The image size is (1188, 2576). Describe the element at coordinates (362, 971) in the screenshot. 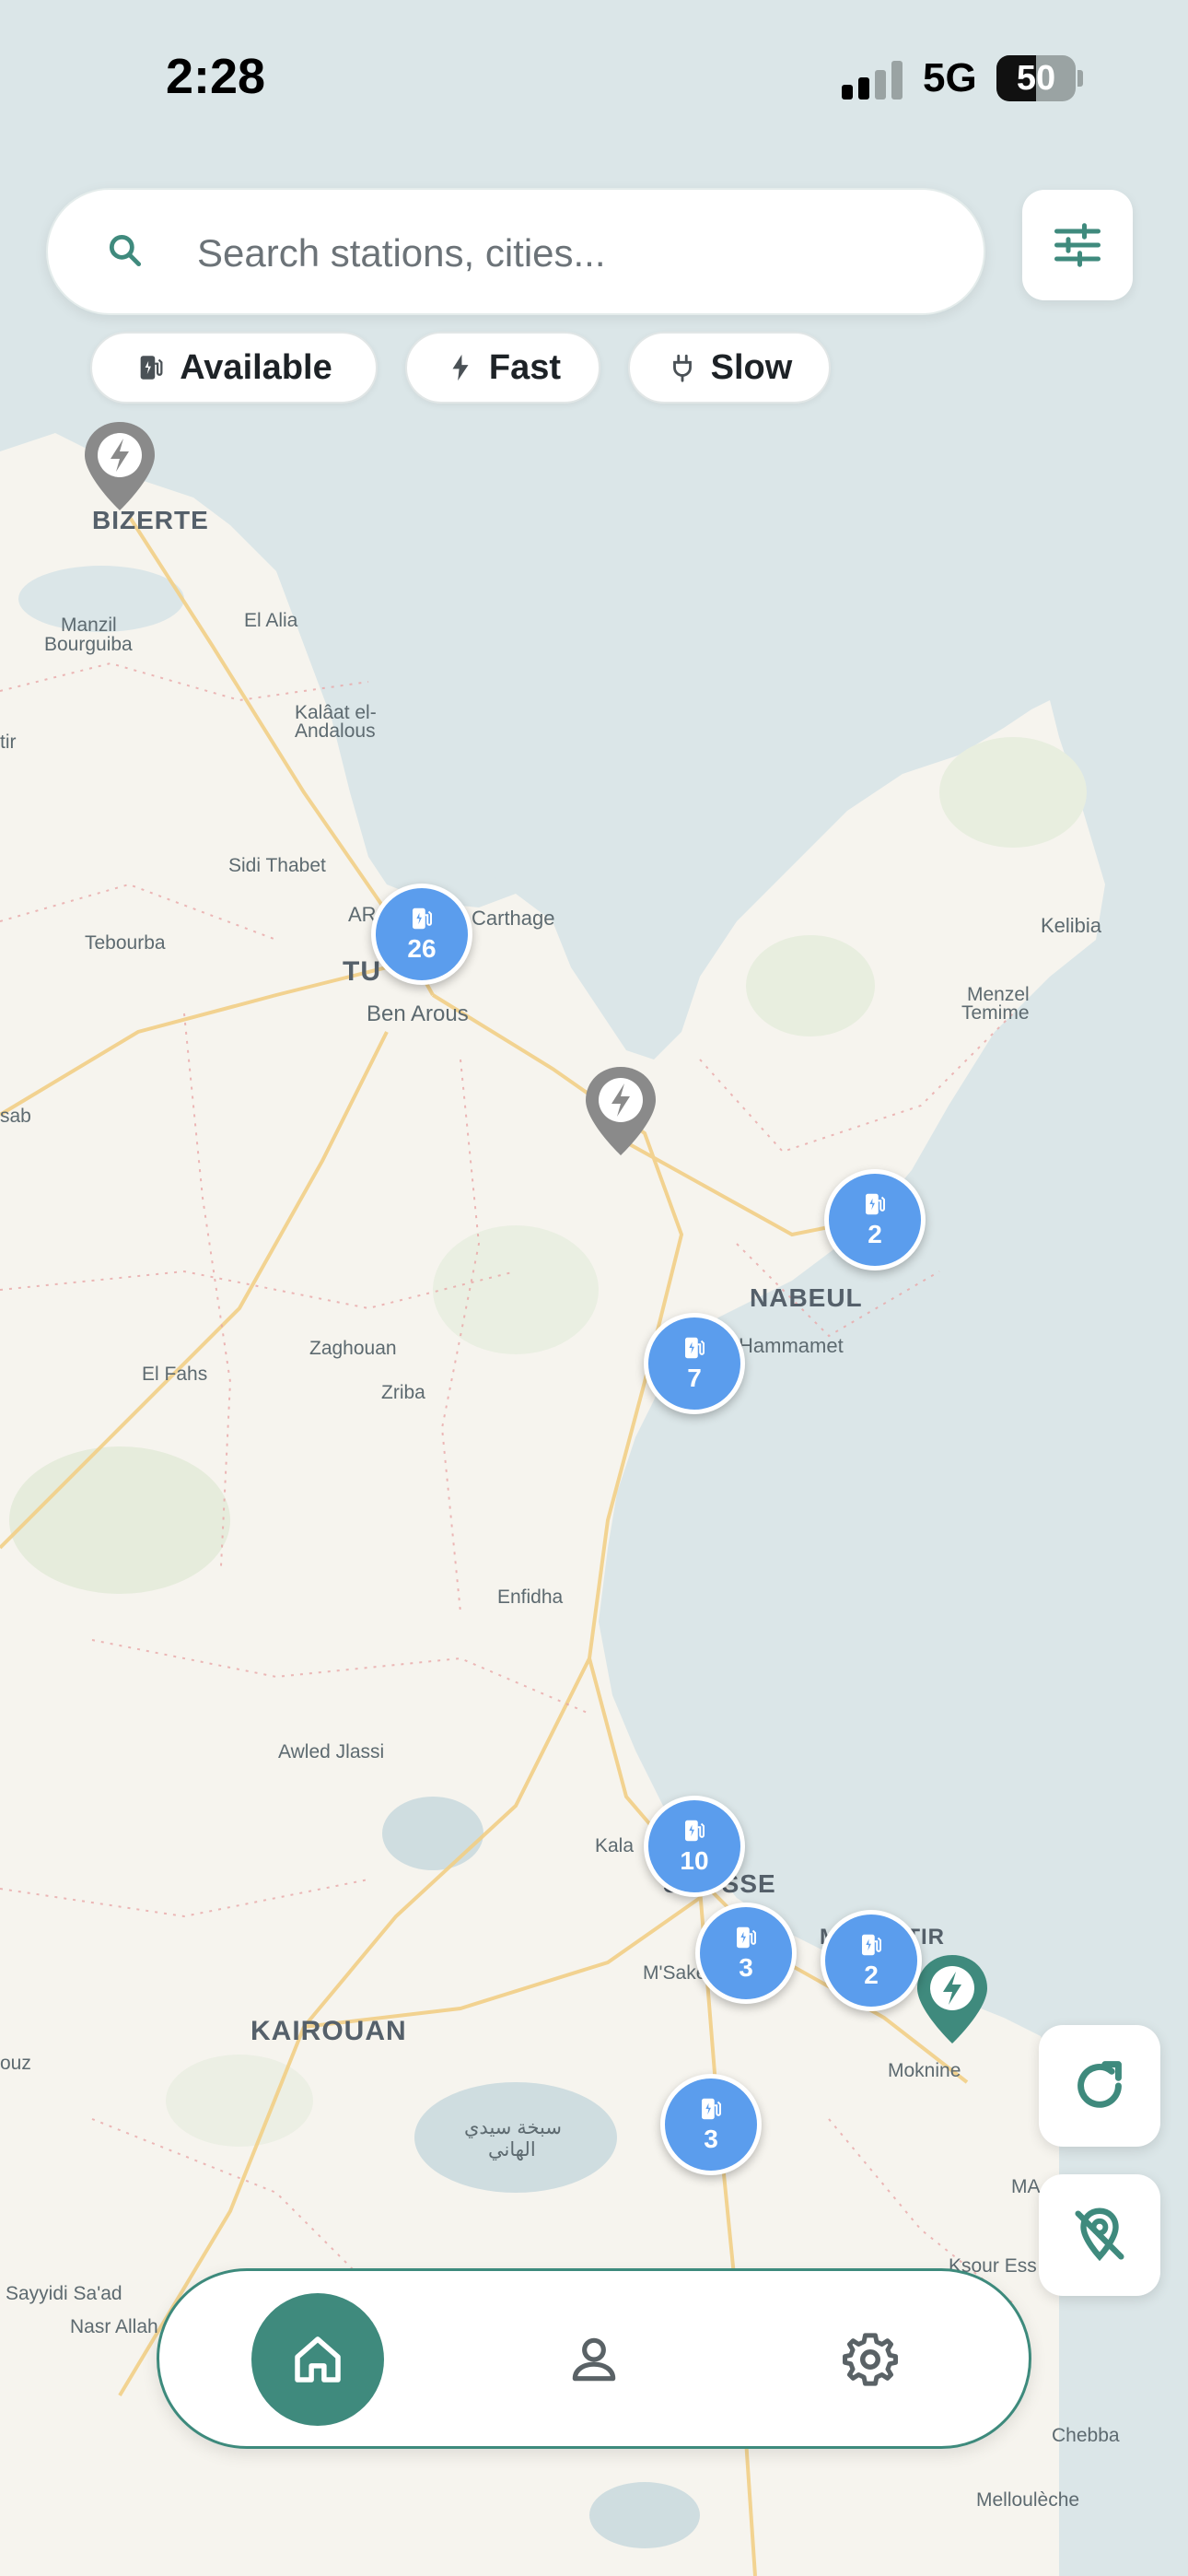

I see `svg-text: TU` at that location.